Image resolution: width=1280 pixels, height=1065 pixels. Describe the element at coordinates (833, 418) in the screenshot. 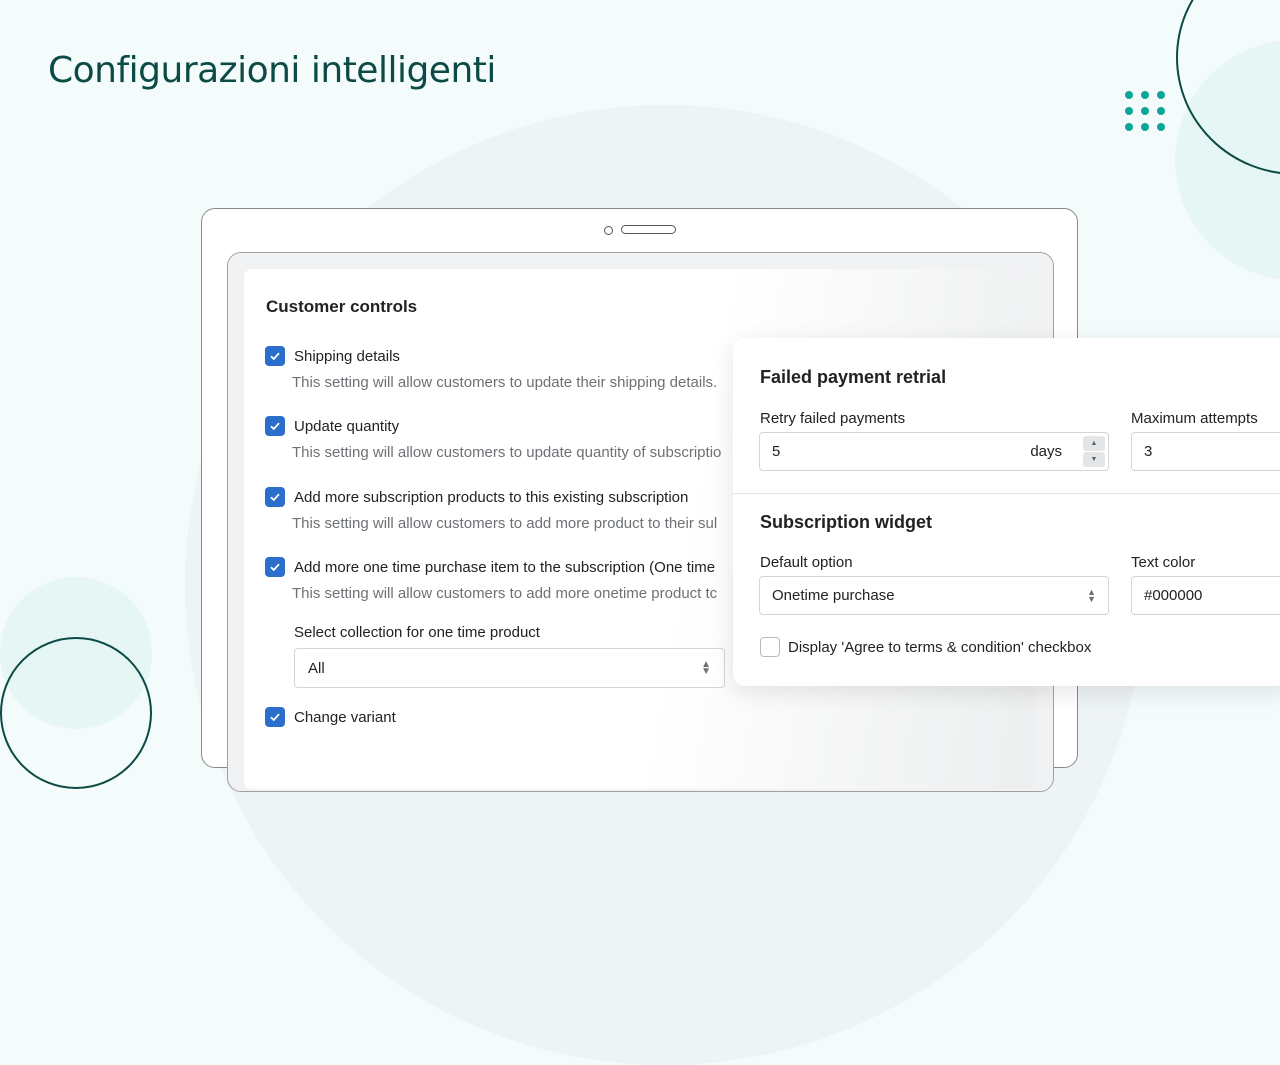

I see `retry-label: Retry failed payments` at that location.